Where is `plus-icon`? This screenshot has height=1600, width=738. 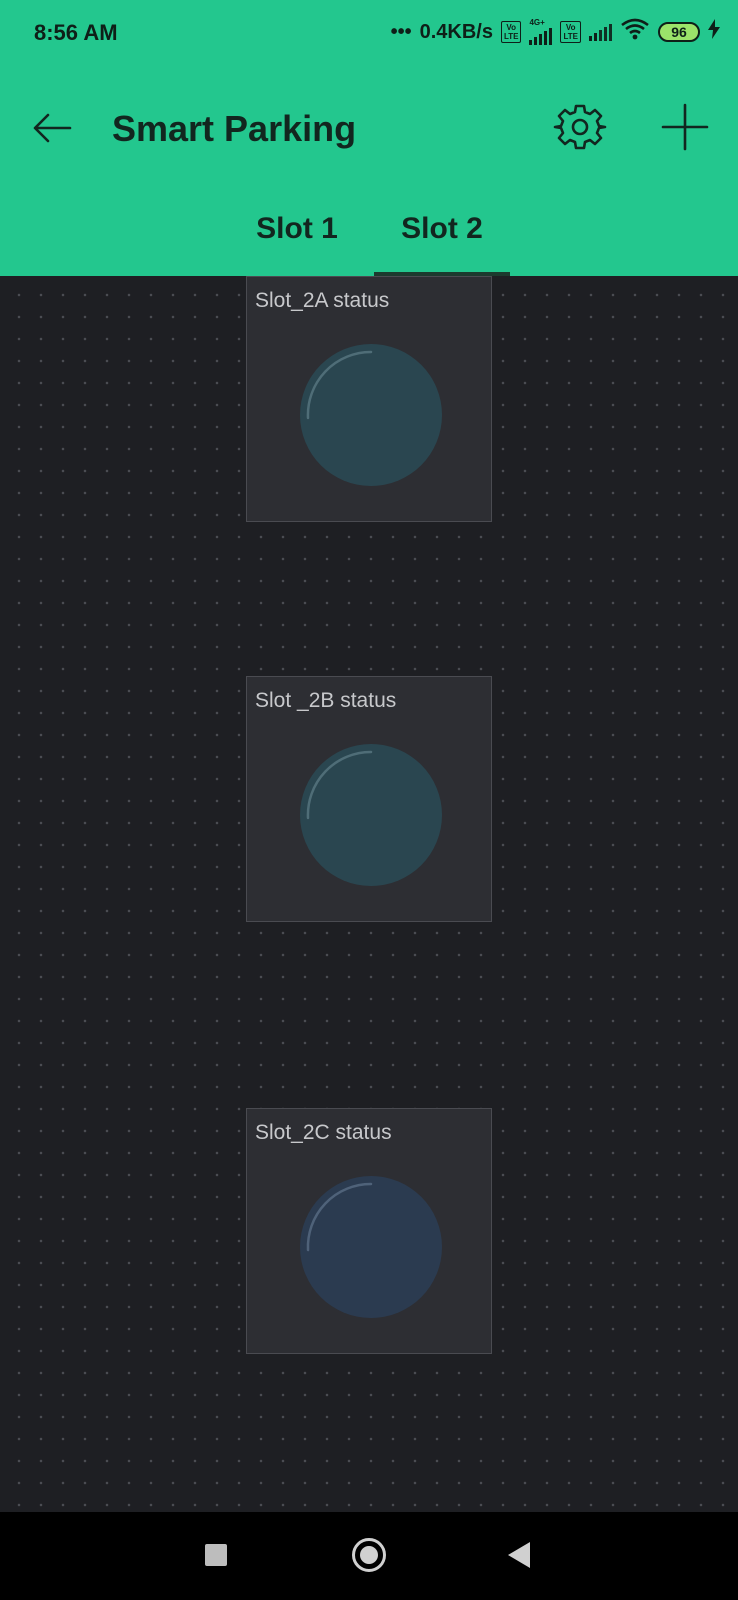
plus-icon is located at coordinates (685, 127).